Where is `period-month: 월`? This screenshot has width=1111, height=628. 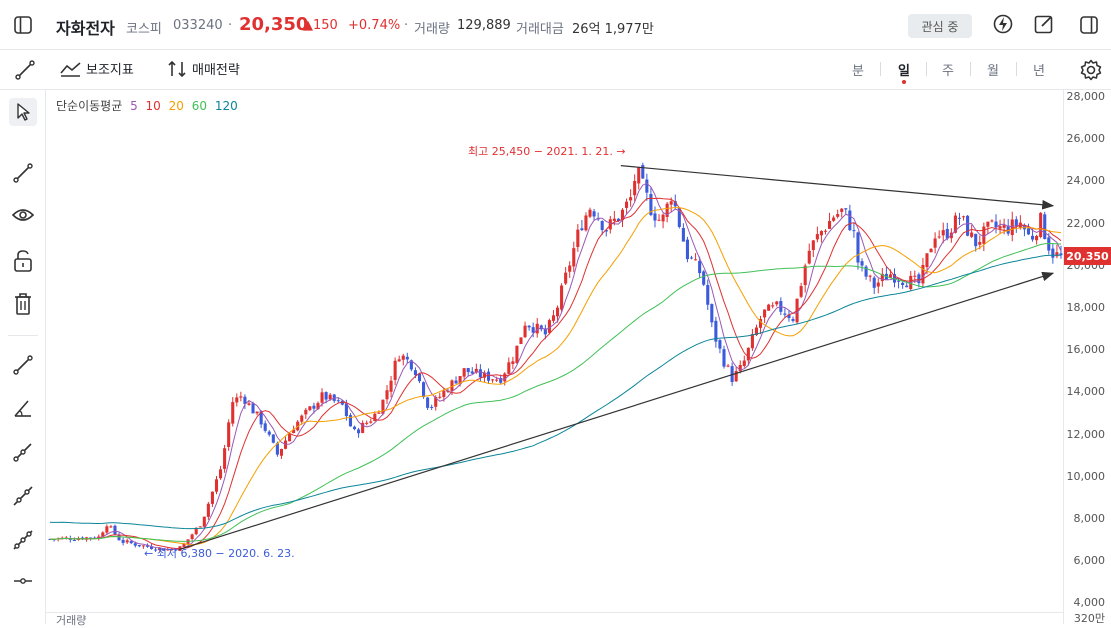 period-month: 월 is located at coordinates (993, 69).